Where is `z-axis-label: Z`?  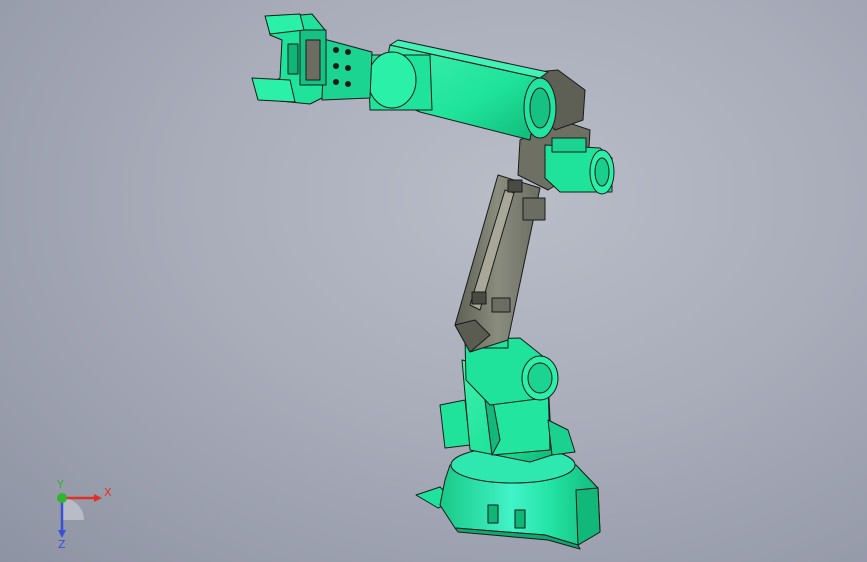
z-axis-label: Z is located at coordinates (62, 544).